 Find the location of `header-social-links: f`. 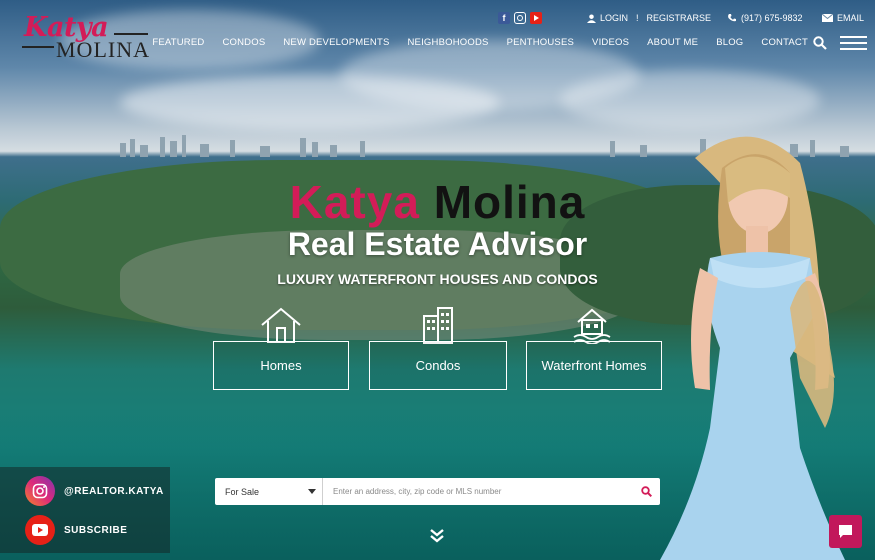

header-social-links: f is located at coordinates (520, 18).